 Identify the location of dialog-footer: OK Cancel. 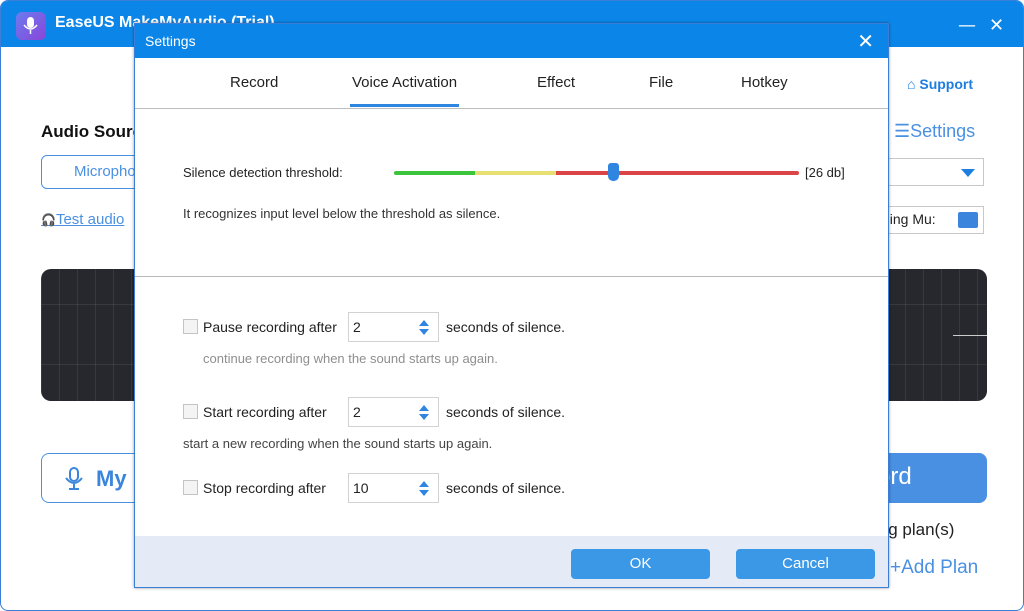
(511, 561).